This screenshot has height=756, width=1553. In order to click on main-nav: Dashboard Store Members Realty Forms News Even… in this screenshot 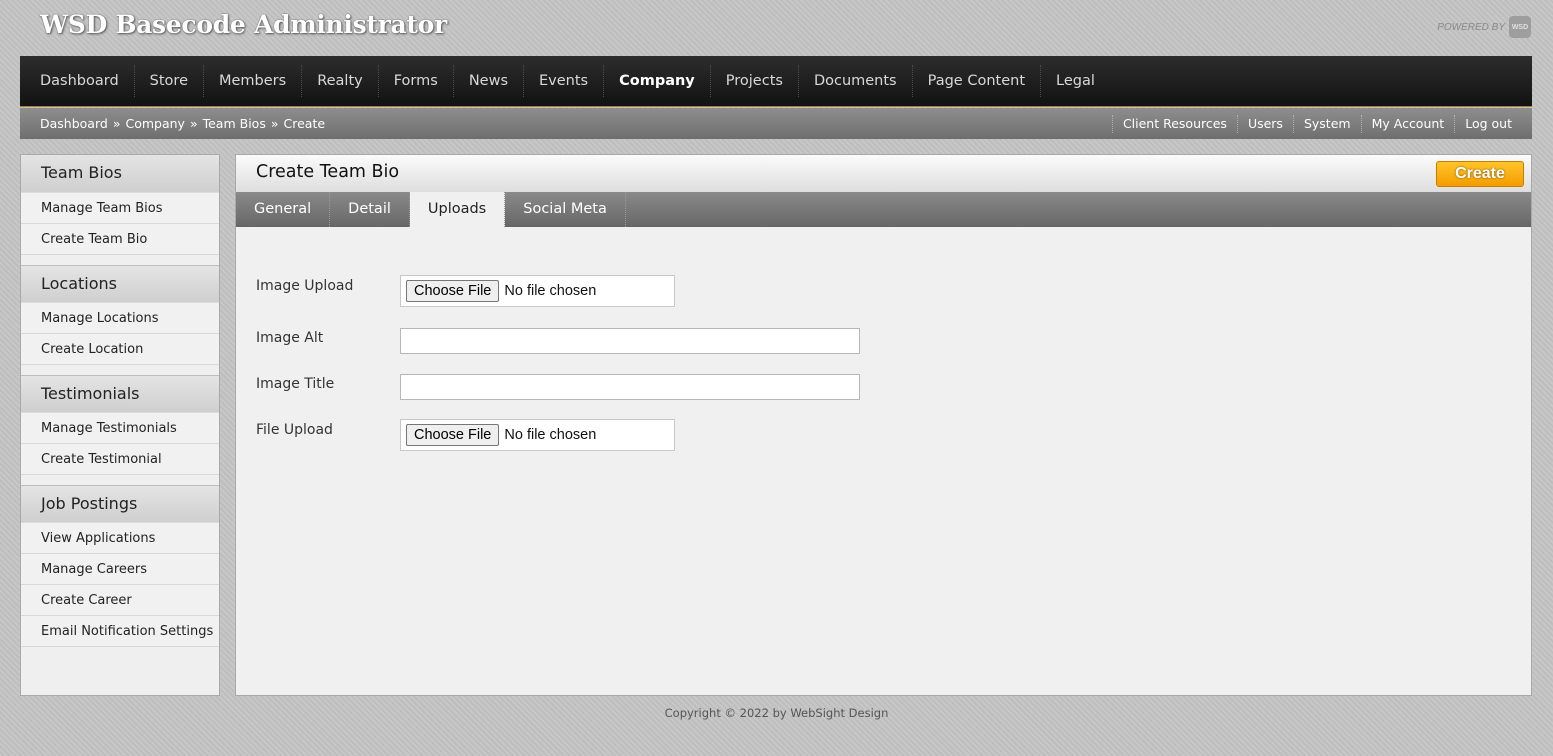, I will do `click(776, 81)`.